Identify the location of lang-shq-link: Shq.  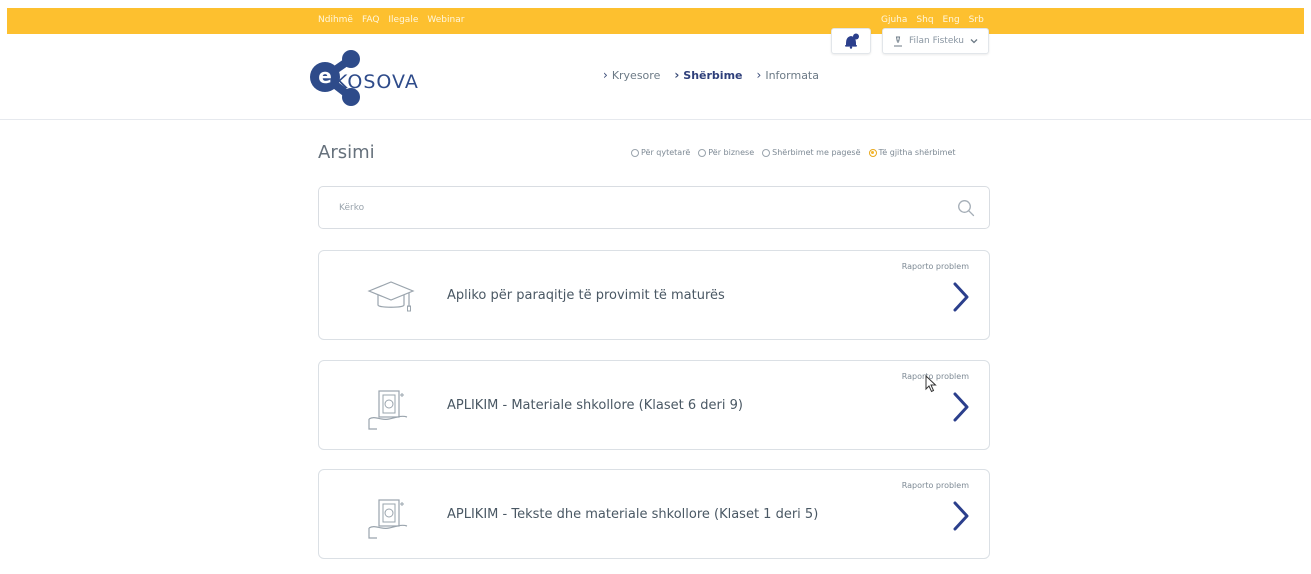
(924, 20).